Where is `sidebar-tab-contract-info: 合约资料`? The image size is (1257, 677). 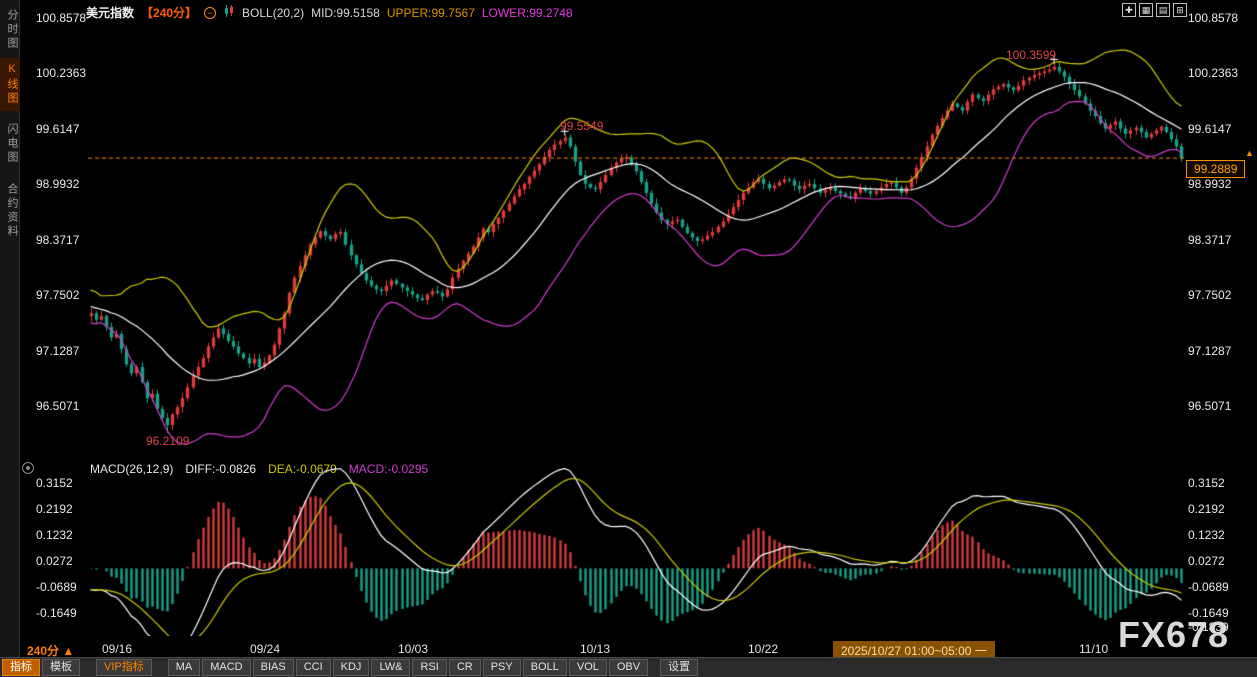 sidebar-tab-contract-info: 合约资料 is located at coordinates (10, 211).